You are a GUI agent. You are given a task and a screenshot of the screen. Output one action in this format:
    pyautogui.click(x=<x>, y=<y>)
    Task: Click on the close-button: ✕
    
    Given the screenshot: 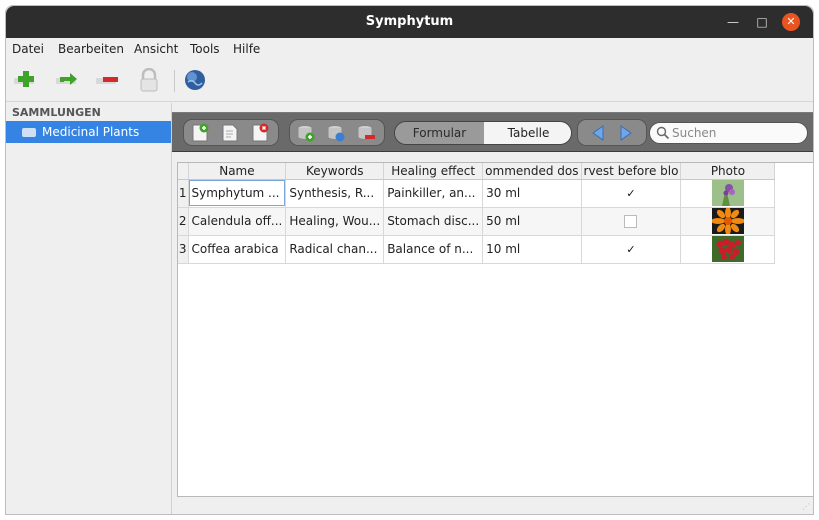 What is the action you would take?
    pyautogui.click(x=791, y=22)
    